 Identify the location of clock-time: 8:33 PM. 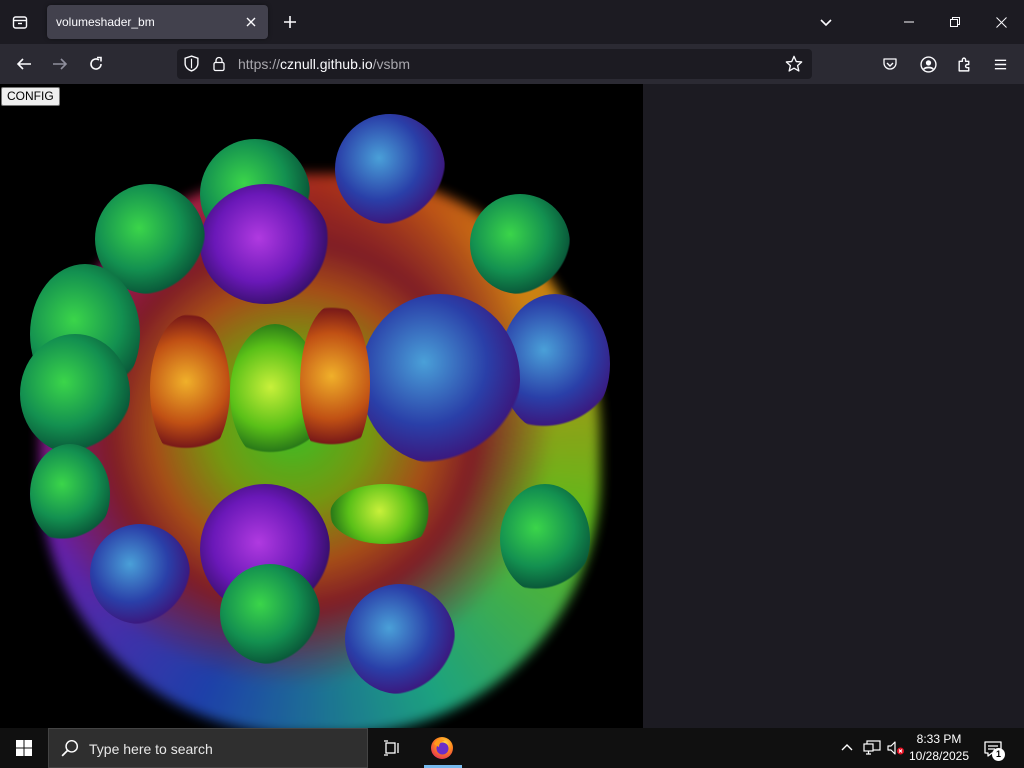
(939, 739).